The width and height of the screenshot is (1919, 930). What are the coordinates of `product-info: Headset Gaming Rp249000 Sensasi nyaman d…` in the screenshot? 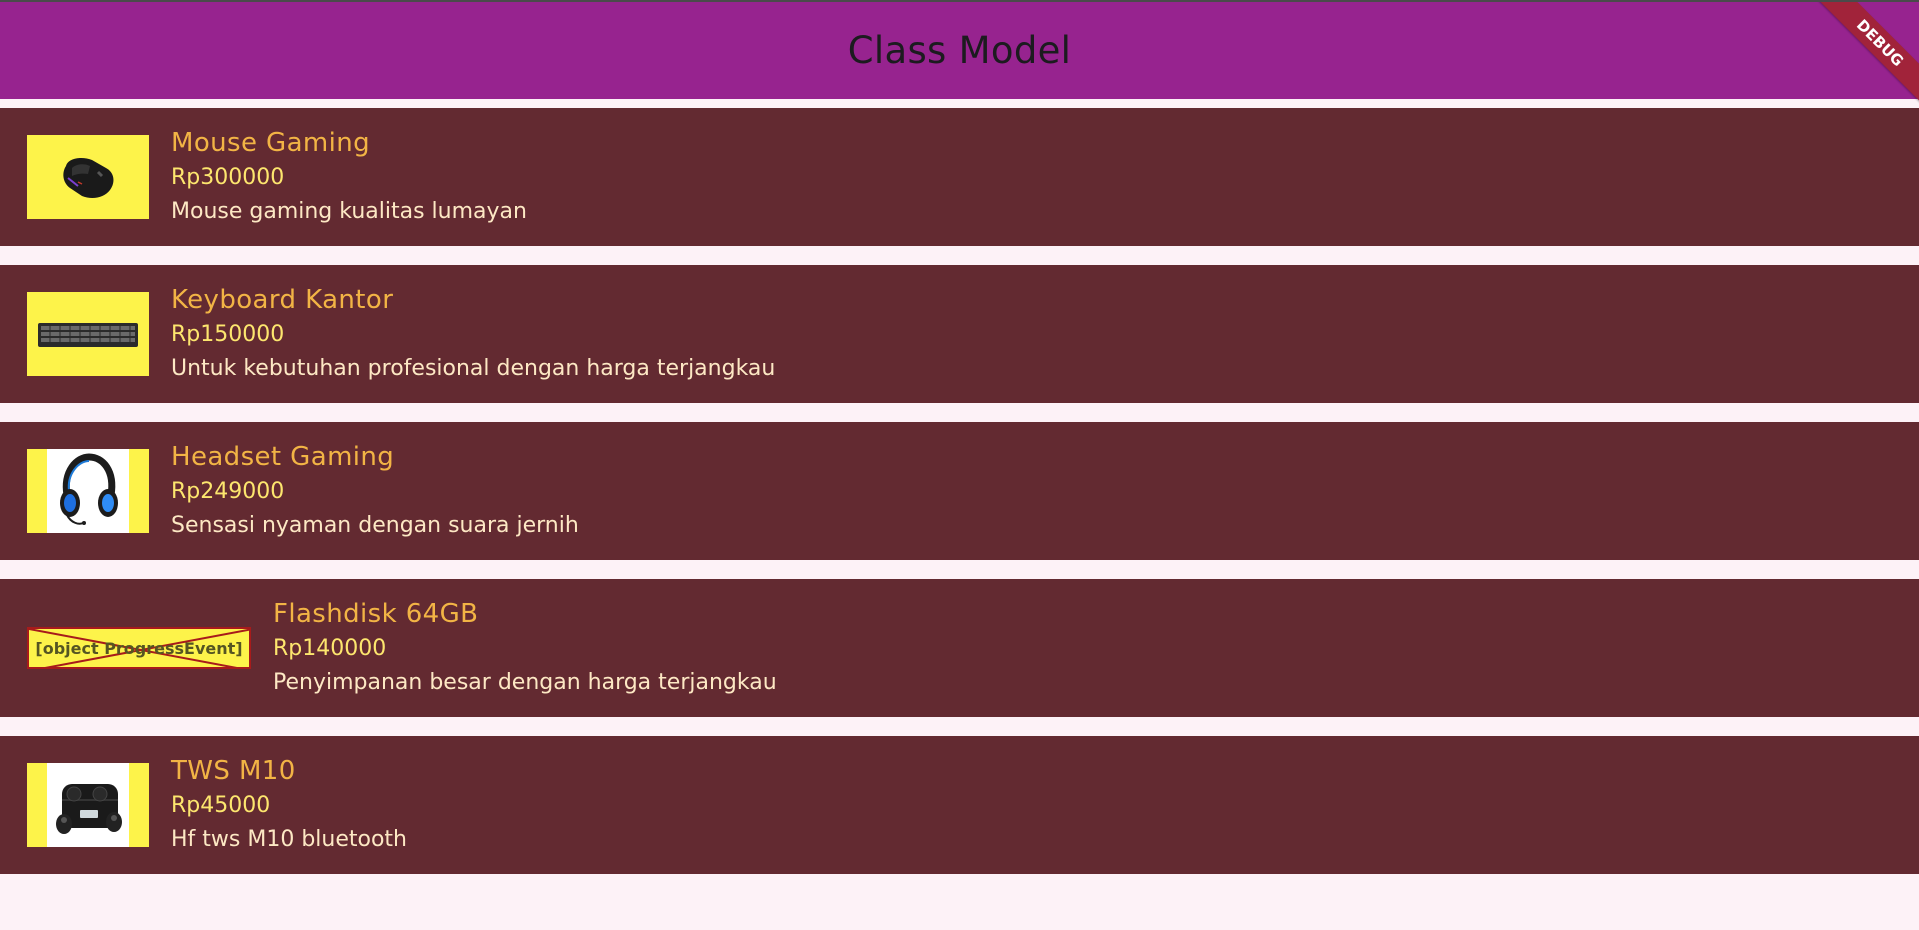 It's located at (375, 491).